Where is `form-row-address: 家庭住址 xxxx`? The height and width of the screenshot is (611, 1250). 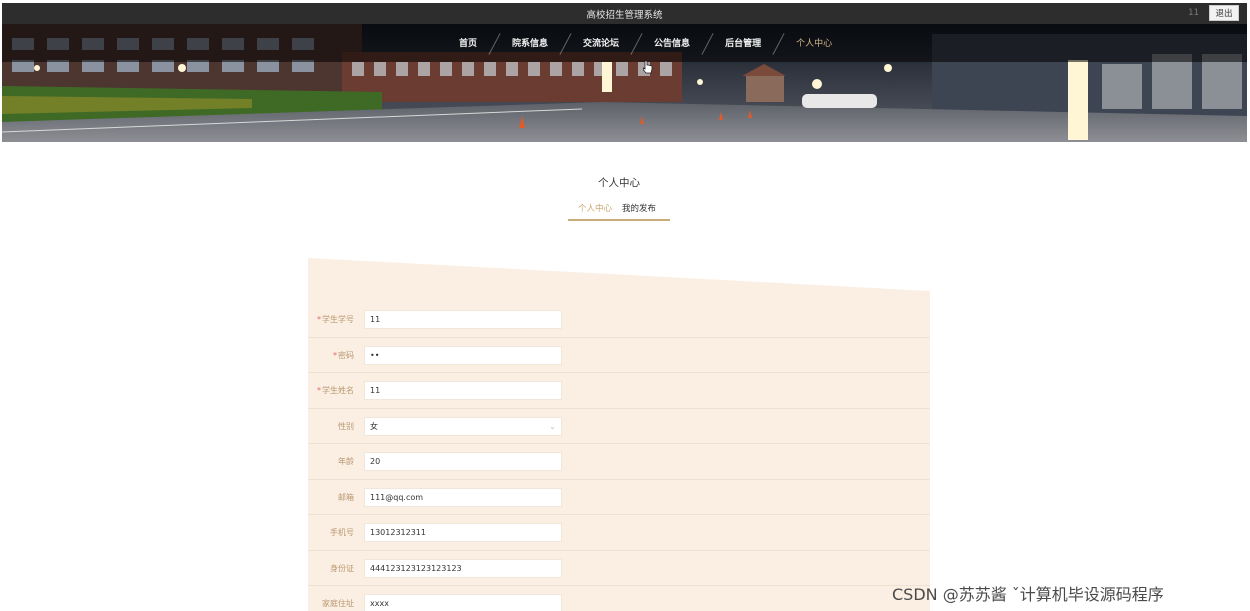 form-row-address: 家庭住址 xxxx is located at coordinates (619, 598).